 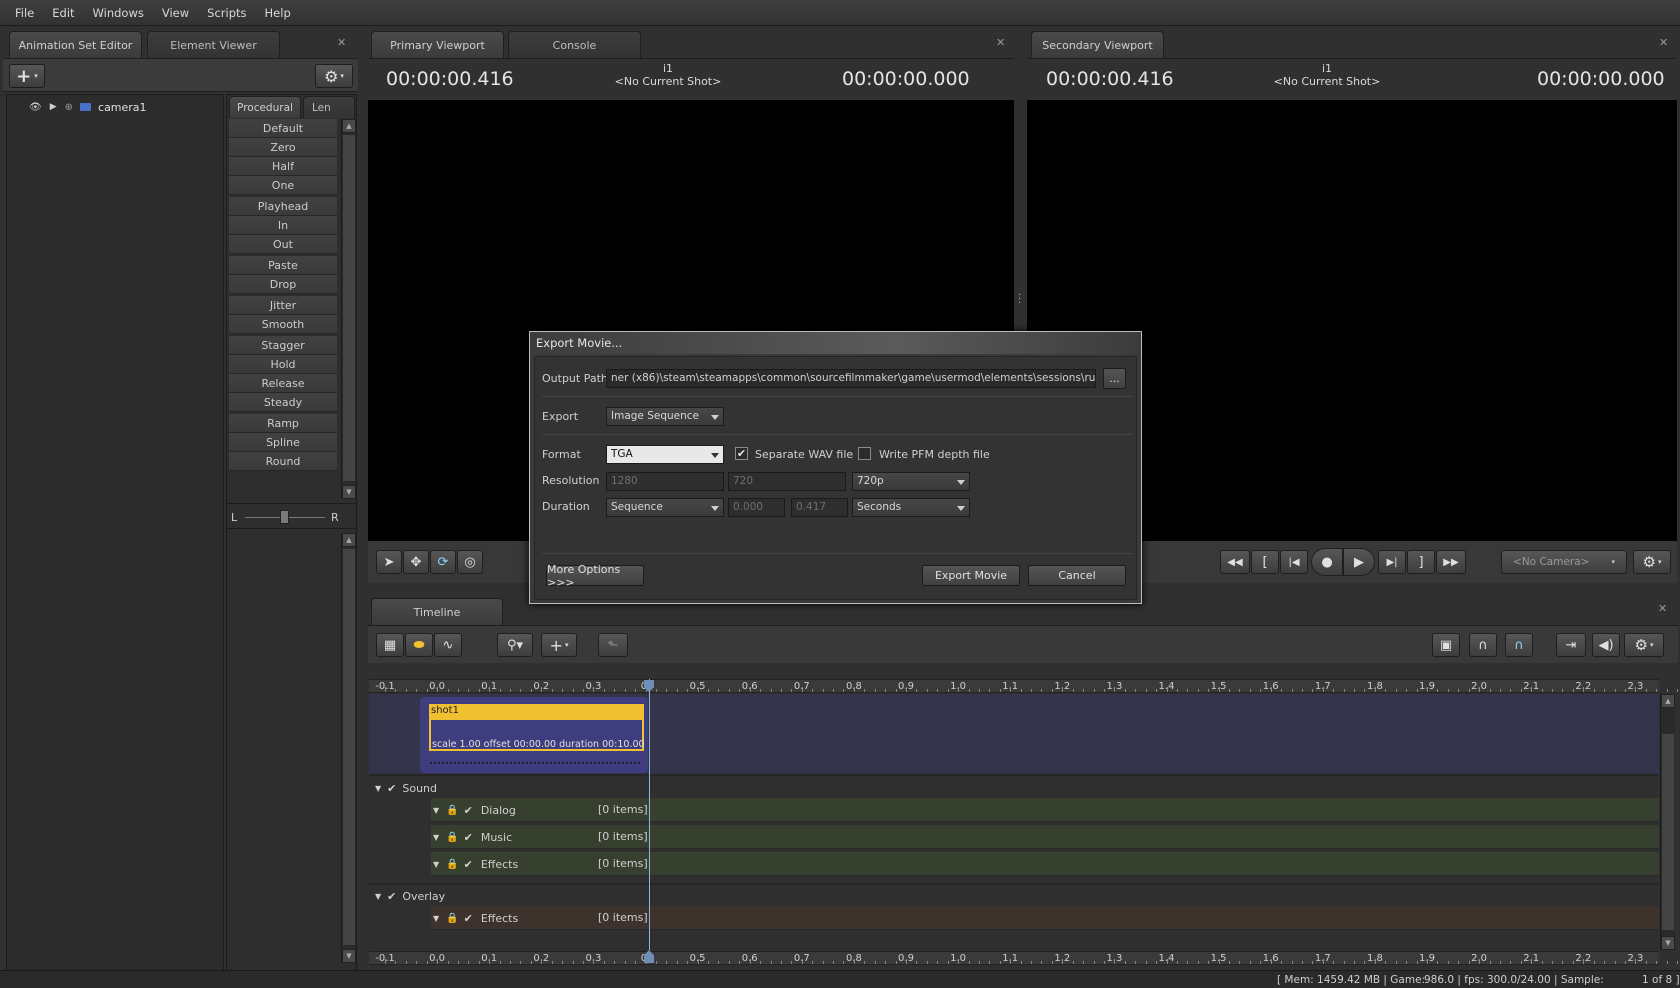 What do you see at coordinates (665, 416) in the screenshot?
I see `export-type-select: Image Sequence` at bounding box center [665, 416].